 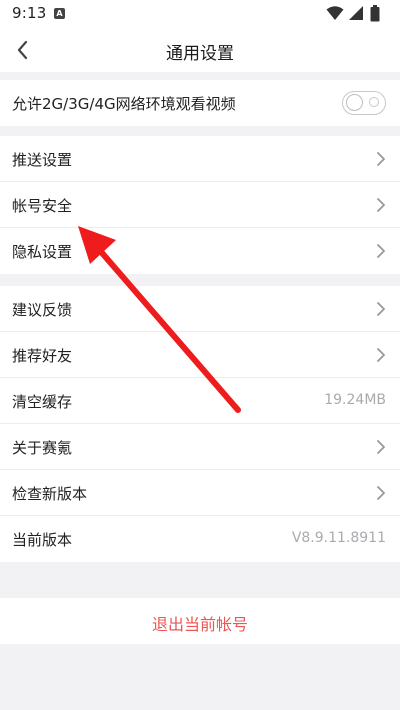 I want to click on battery-icon, so click(x=375, y=13).